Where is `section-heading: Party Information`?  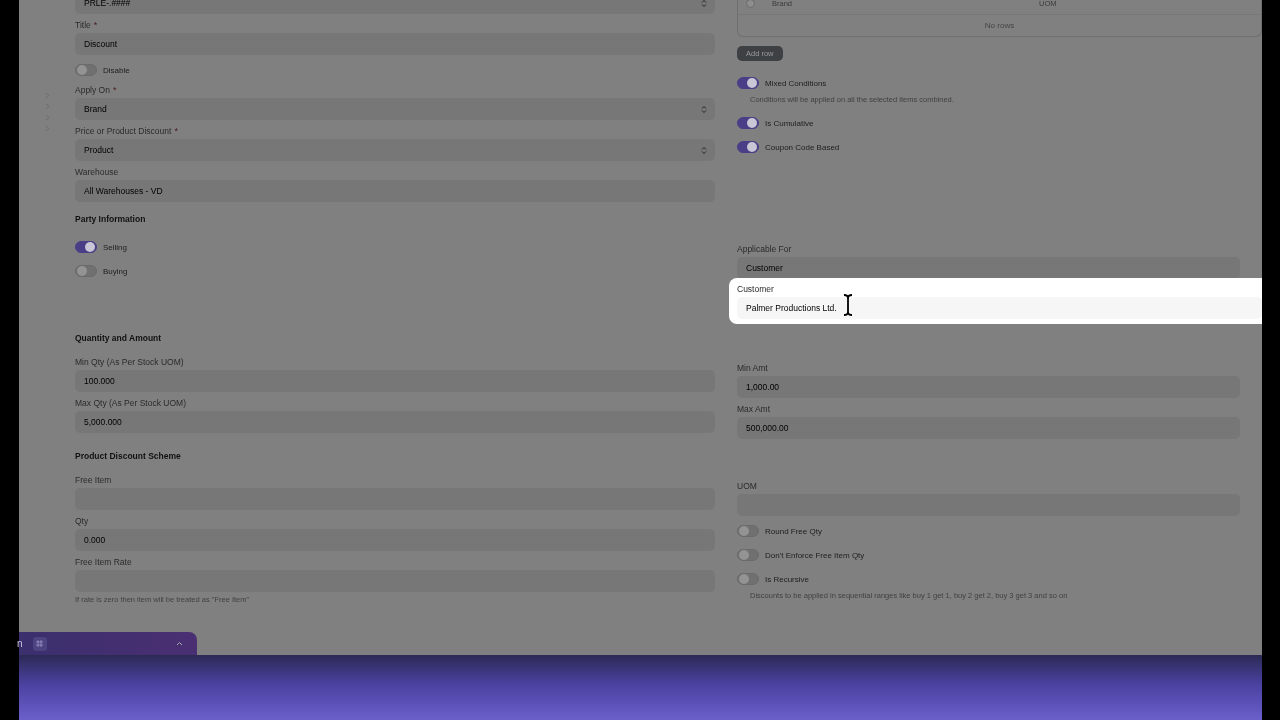
section-heading: Party Information is located at coordinates (111, 219).